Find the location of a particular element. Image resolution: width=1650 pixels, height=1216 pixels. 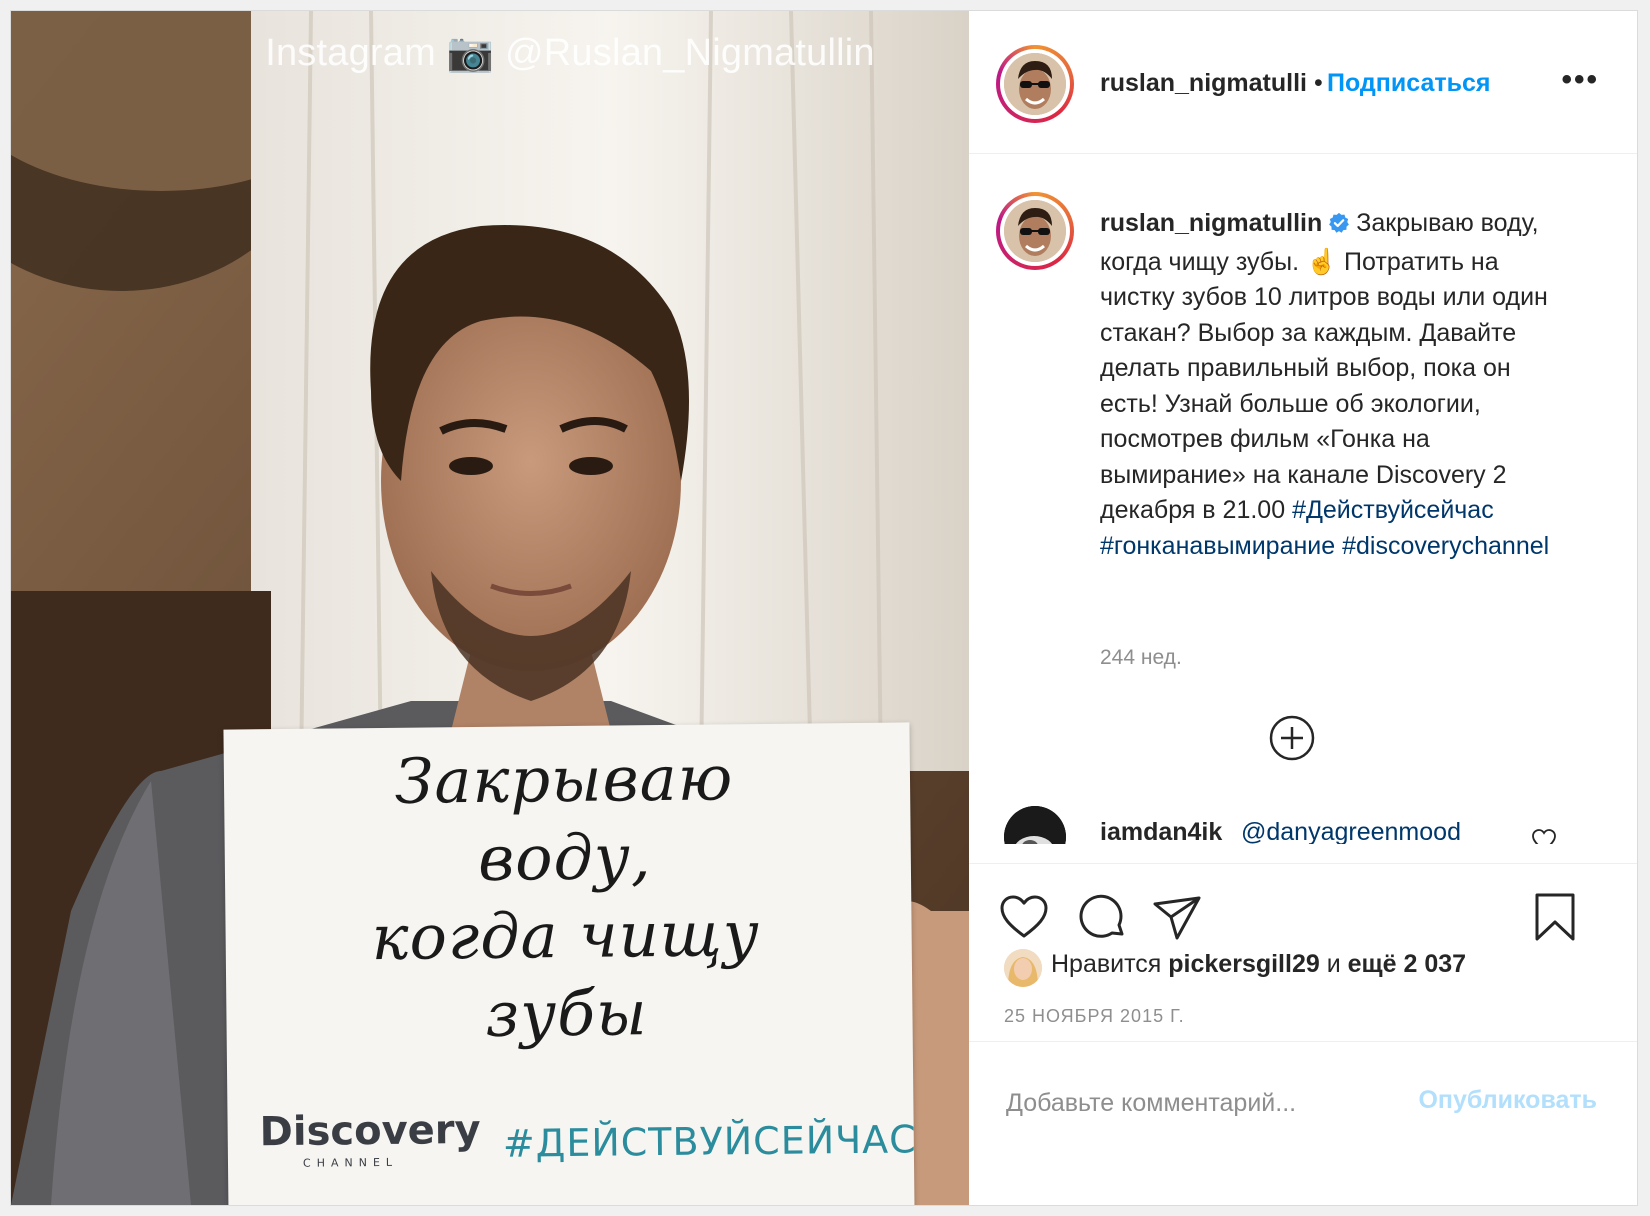

publish-button: Опубликовать is located at coordinates (1507, 1100).